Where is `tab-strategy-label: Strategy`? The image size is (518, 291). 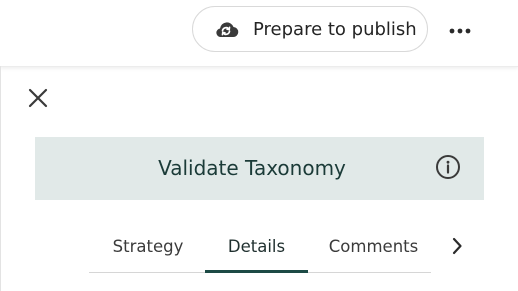 tab-strategy-label: Strategy is located at coordinates (148, 246).